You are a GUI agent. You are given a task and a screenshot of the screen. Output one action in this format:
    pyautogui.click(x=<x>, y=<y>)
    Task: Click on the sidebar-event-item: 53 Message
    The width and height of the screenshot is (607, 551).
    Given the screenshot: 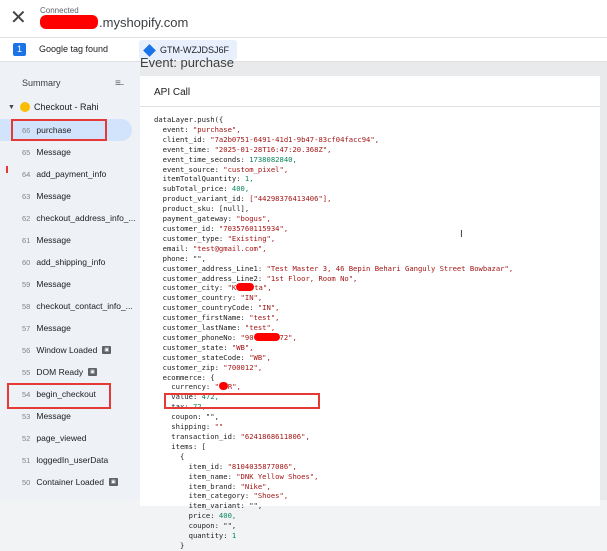 What is the action you would take?
    pyautogui.click(x=70, y=416)
    